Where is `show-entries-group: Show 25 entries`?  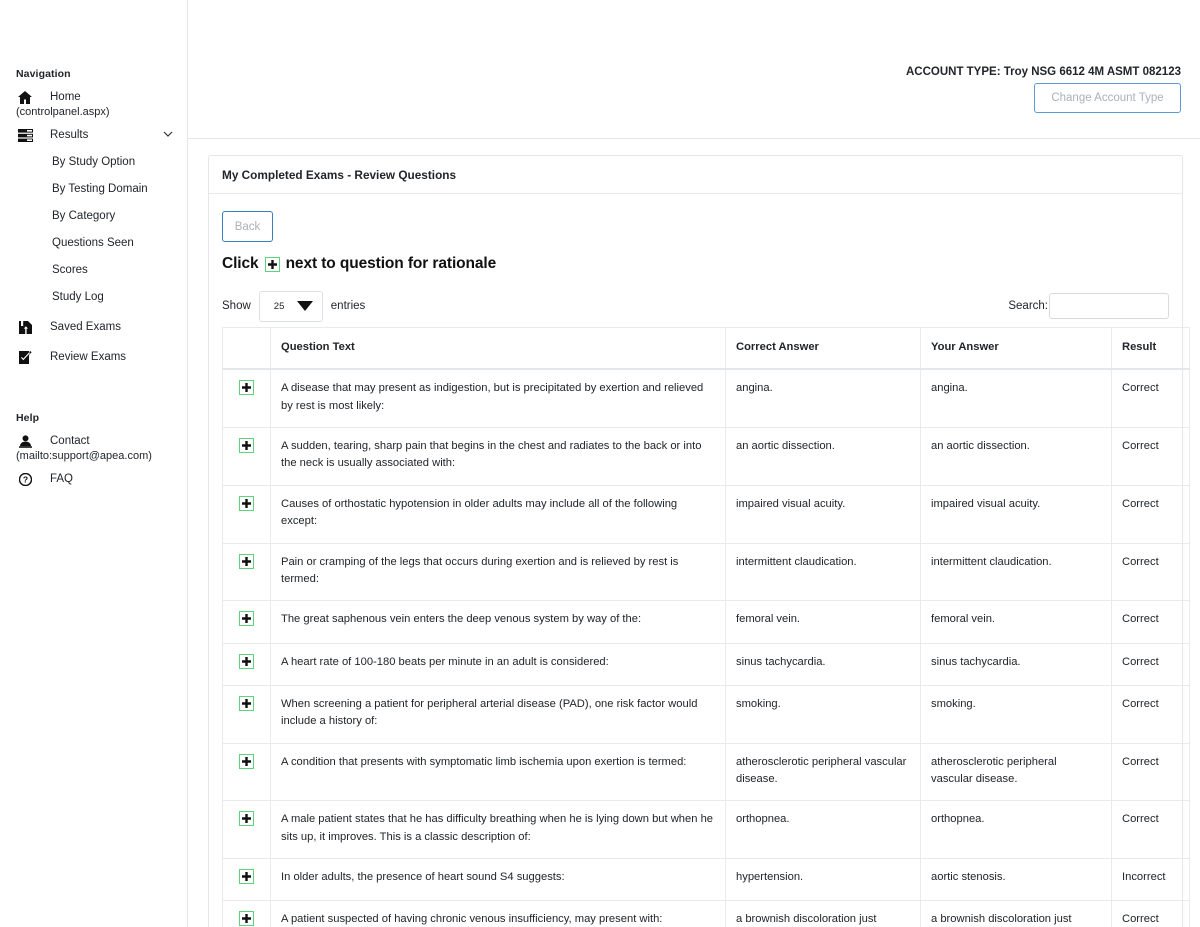 show-entries-group: Show 25 entries is located at coordinates (293, 306).